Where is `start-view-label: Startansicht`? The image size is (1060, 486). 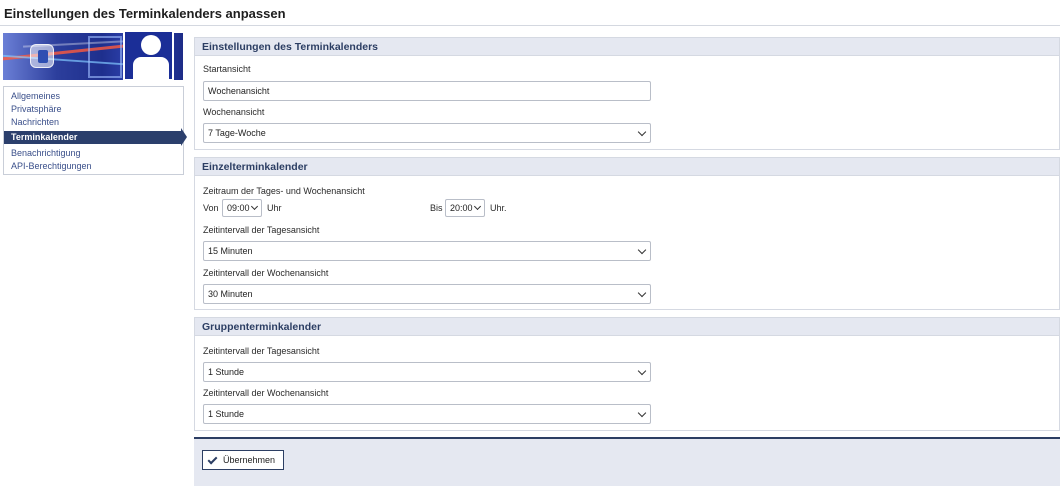 start-view-label: Startansicht is located at coordinates (227, 69).